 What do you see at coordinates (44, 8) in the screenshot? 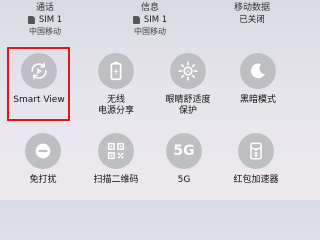
I see `calls-label: 通话` at bounding box center [44, 8].